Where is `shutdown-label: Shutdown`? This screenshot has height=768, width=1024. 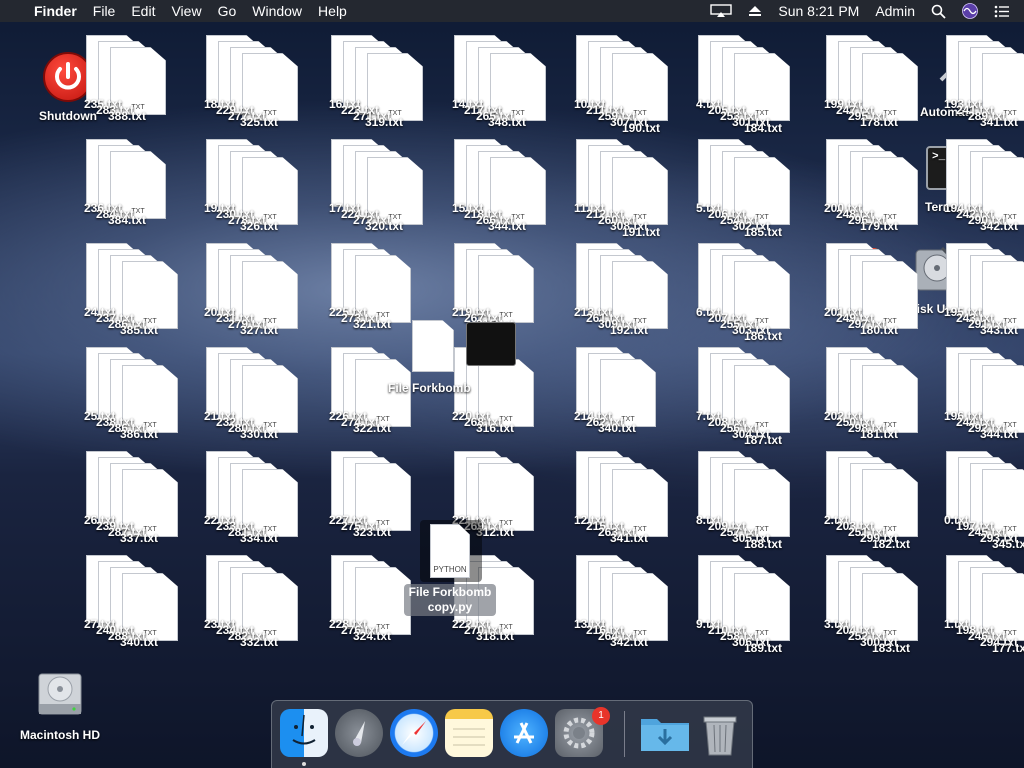 shutdown-label: Shutdown is located at coordinates (68, 116).